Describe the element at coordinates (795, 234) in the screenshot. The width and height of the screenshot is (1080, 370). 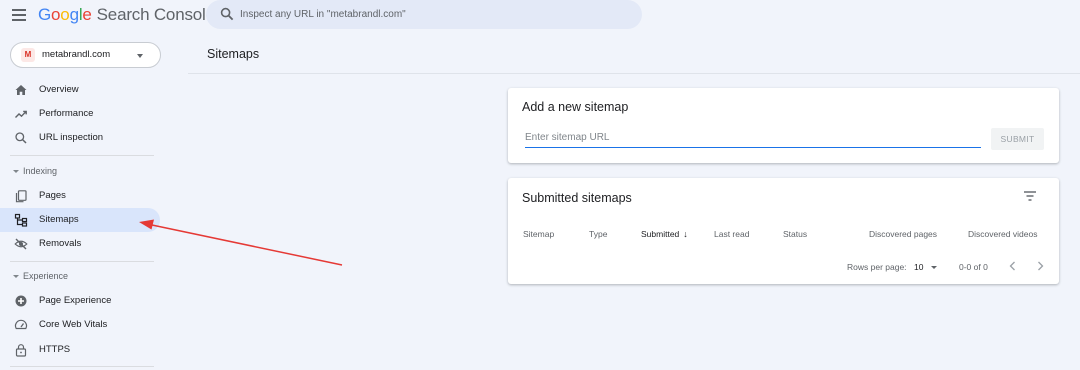
I see `column-header-status: Status` at that location.